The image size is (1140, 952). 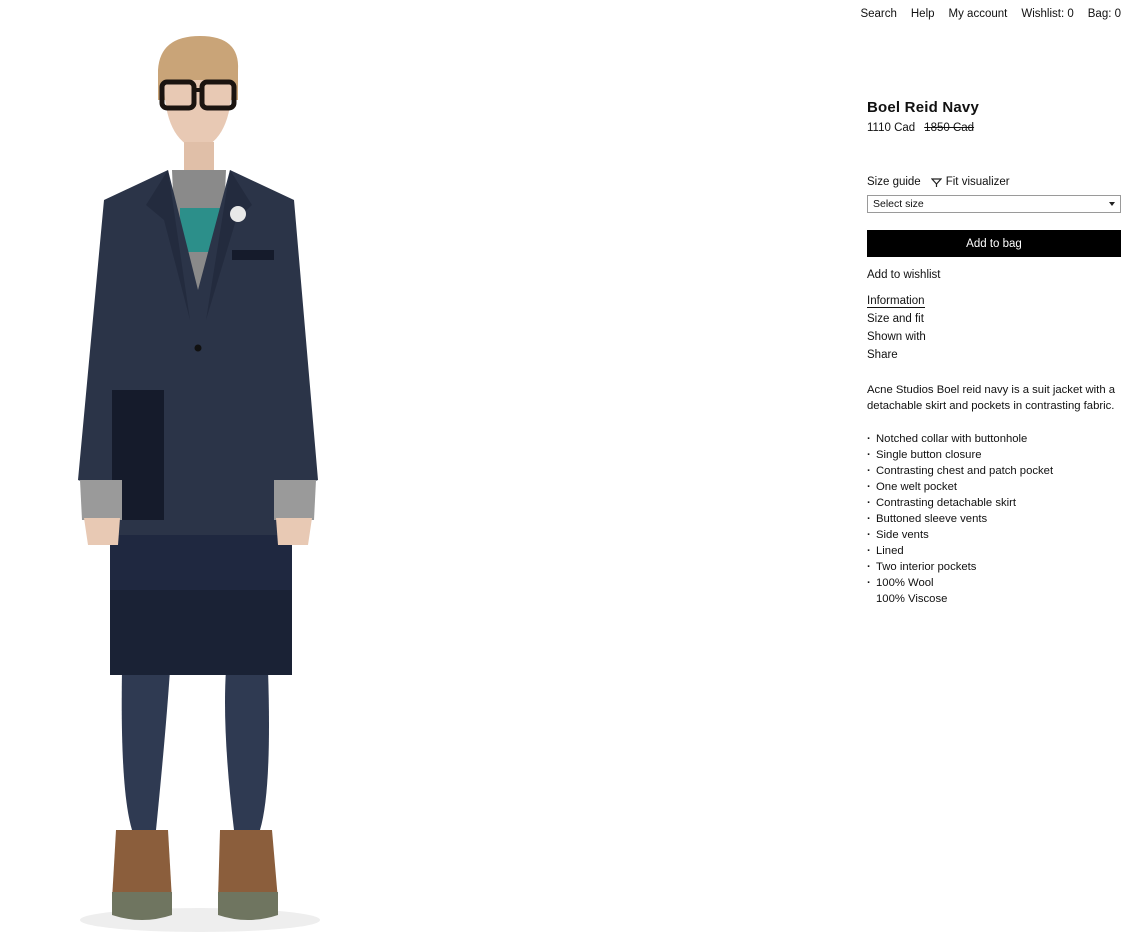 What do you see at coordinates (994, 503) in the screenshot?
I see `list-item: Contrasting detachable skirt` at bounding box center [994, 503].